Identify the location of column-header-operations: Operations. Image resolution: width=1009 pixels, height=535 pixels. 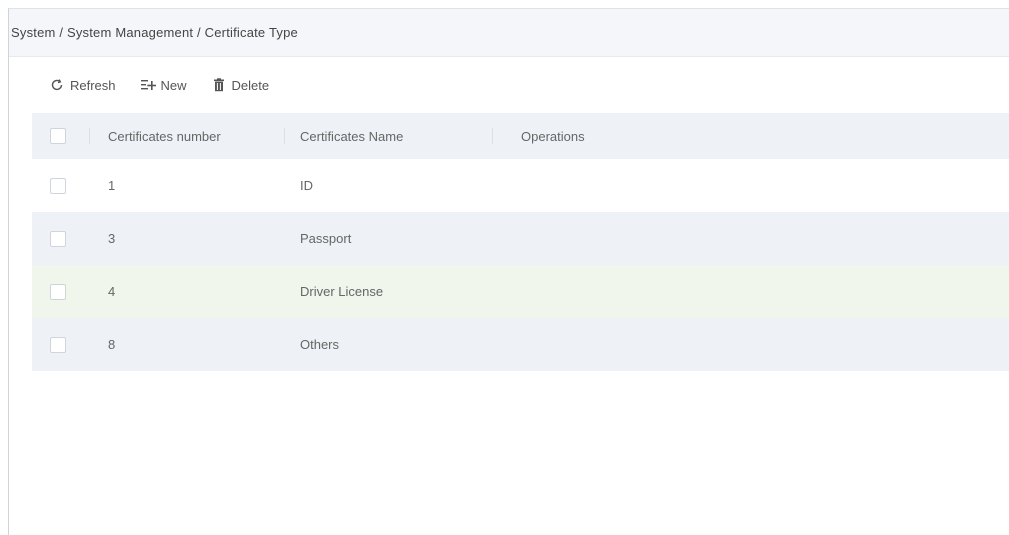
(553, 136).